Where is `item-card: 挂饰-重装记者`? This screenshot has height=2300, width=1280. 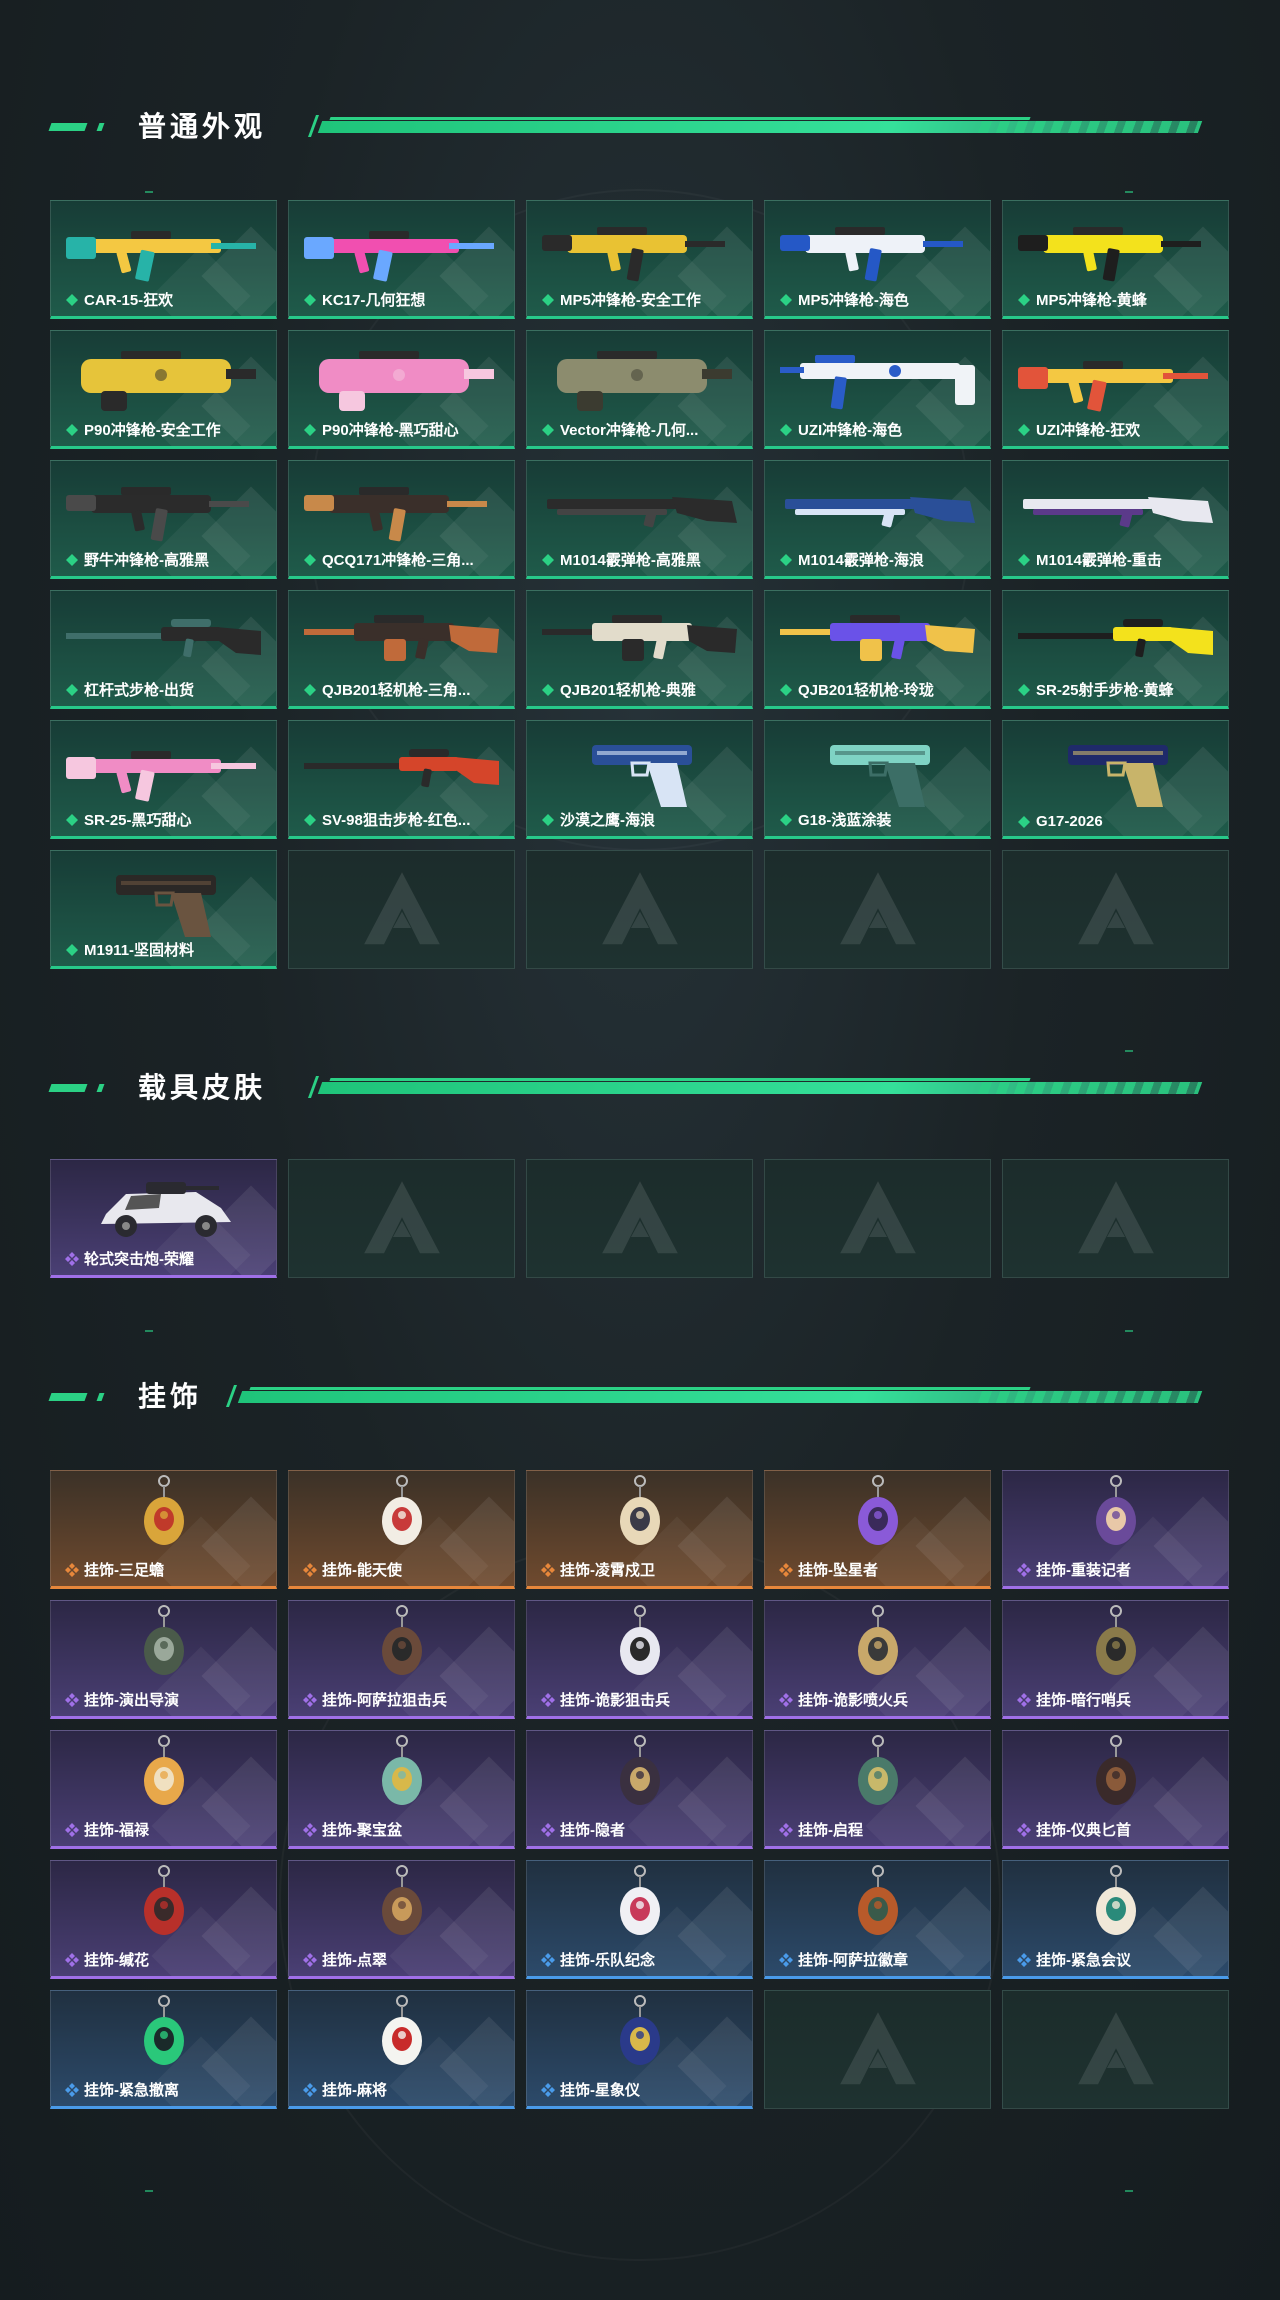 item-card: 挂饰-重装记者 is located at coordinates (1115, 1529).